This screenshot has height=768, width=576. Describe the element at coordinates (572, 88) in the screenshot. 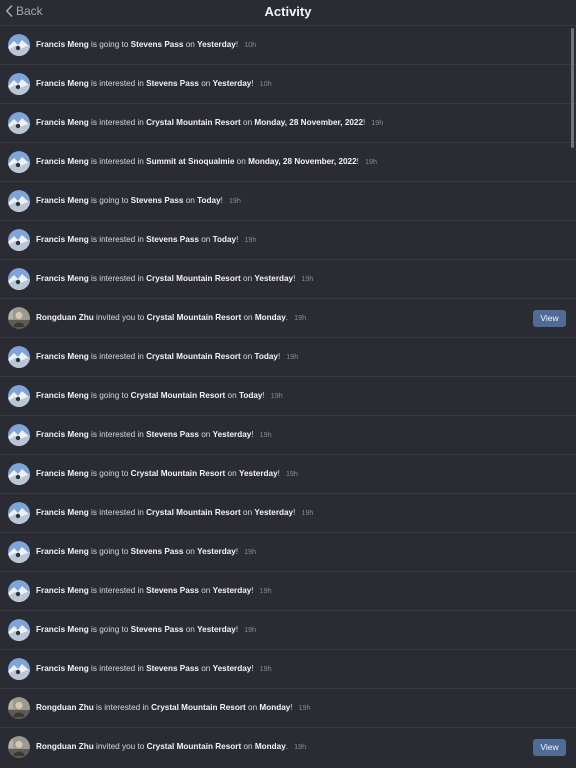

I see `scrollbar` at that location.